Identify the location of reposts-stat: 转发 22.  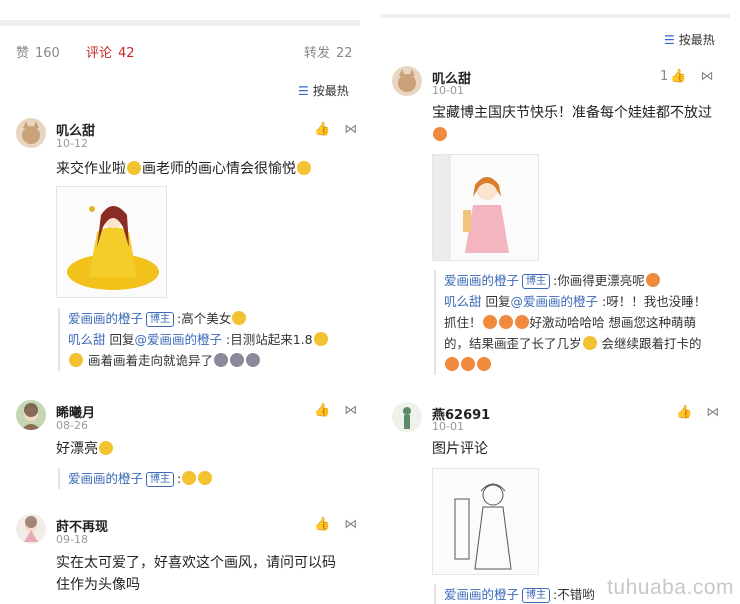
(328, 51).